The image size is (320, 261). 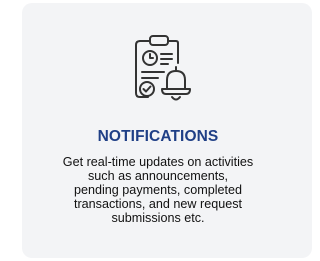 I want to click on description-line: submissions etc., so click(x=158, y=218).